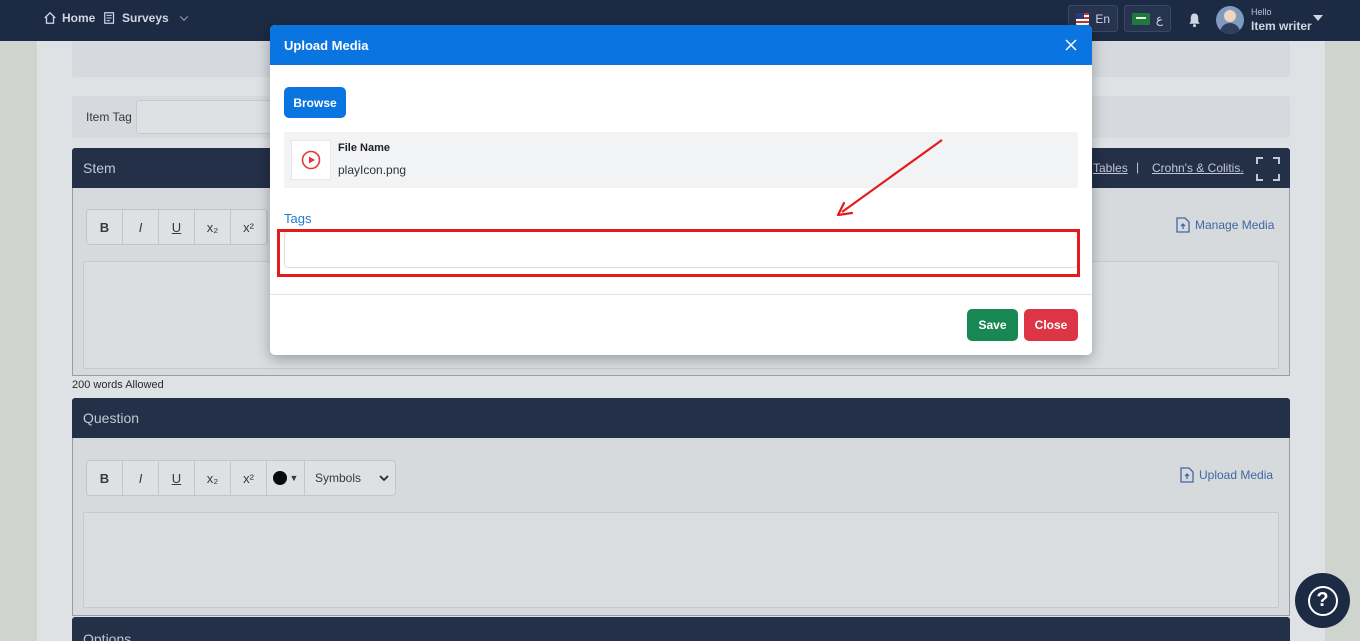 The width and height of the screenshot is (1360, 641). I want to click on avatar, so click(1230, 20).